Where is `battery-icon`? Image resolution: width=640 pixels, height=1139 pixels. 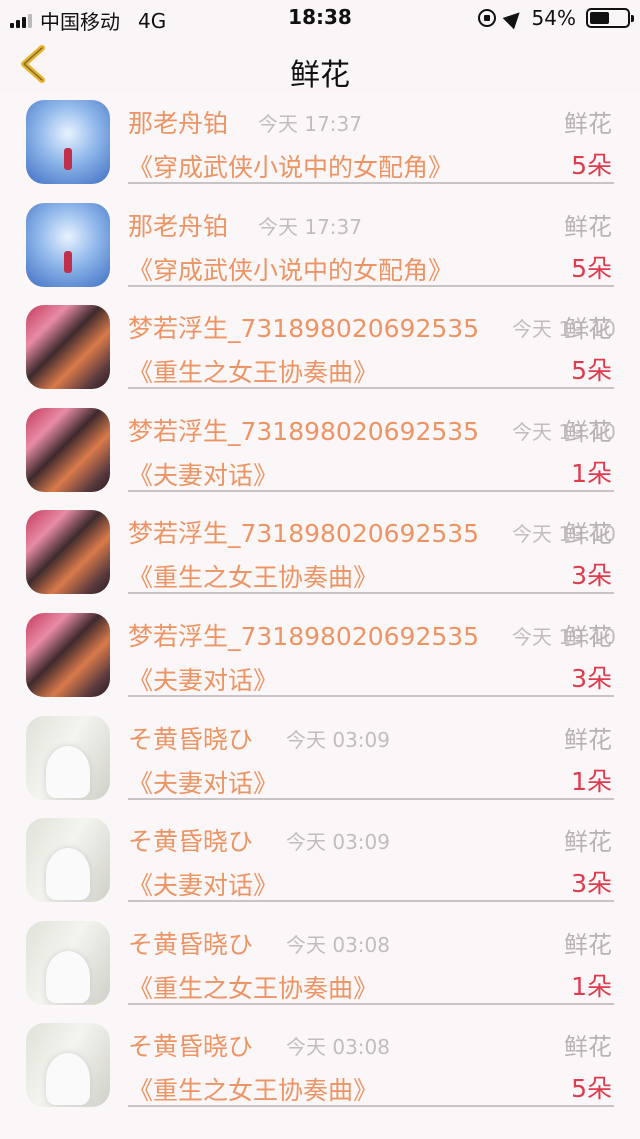
battery-icon is located at coordinates (610, 18).